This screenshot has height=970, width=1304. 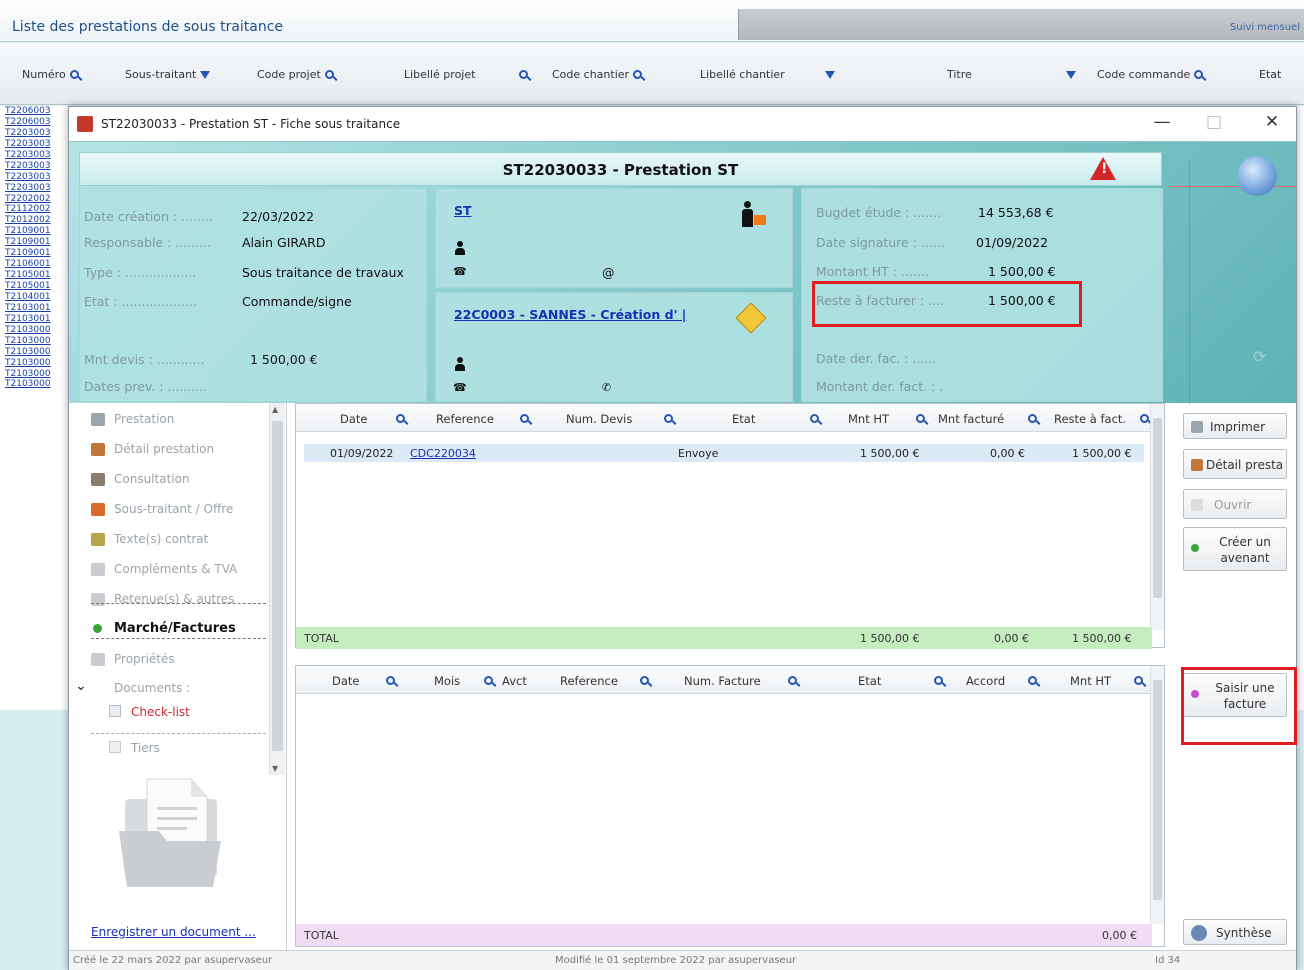 What do you see at coordinates (34, 209) in the screenshot?
I see `list-item-id: T2112002` at bounding box center [34, 209].